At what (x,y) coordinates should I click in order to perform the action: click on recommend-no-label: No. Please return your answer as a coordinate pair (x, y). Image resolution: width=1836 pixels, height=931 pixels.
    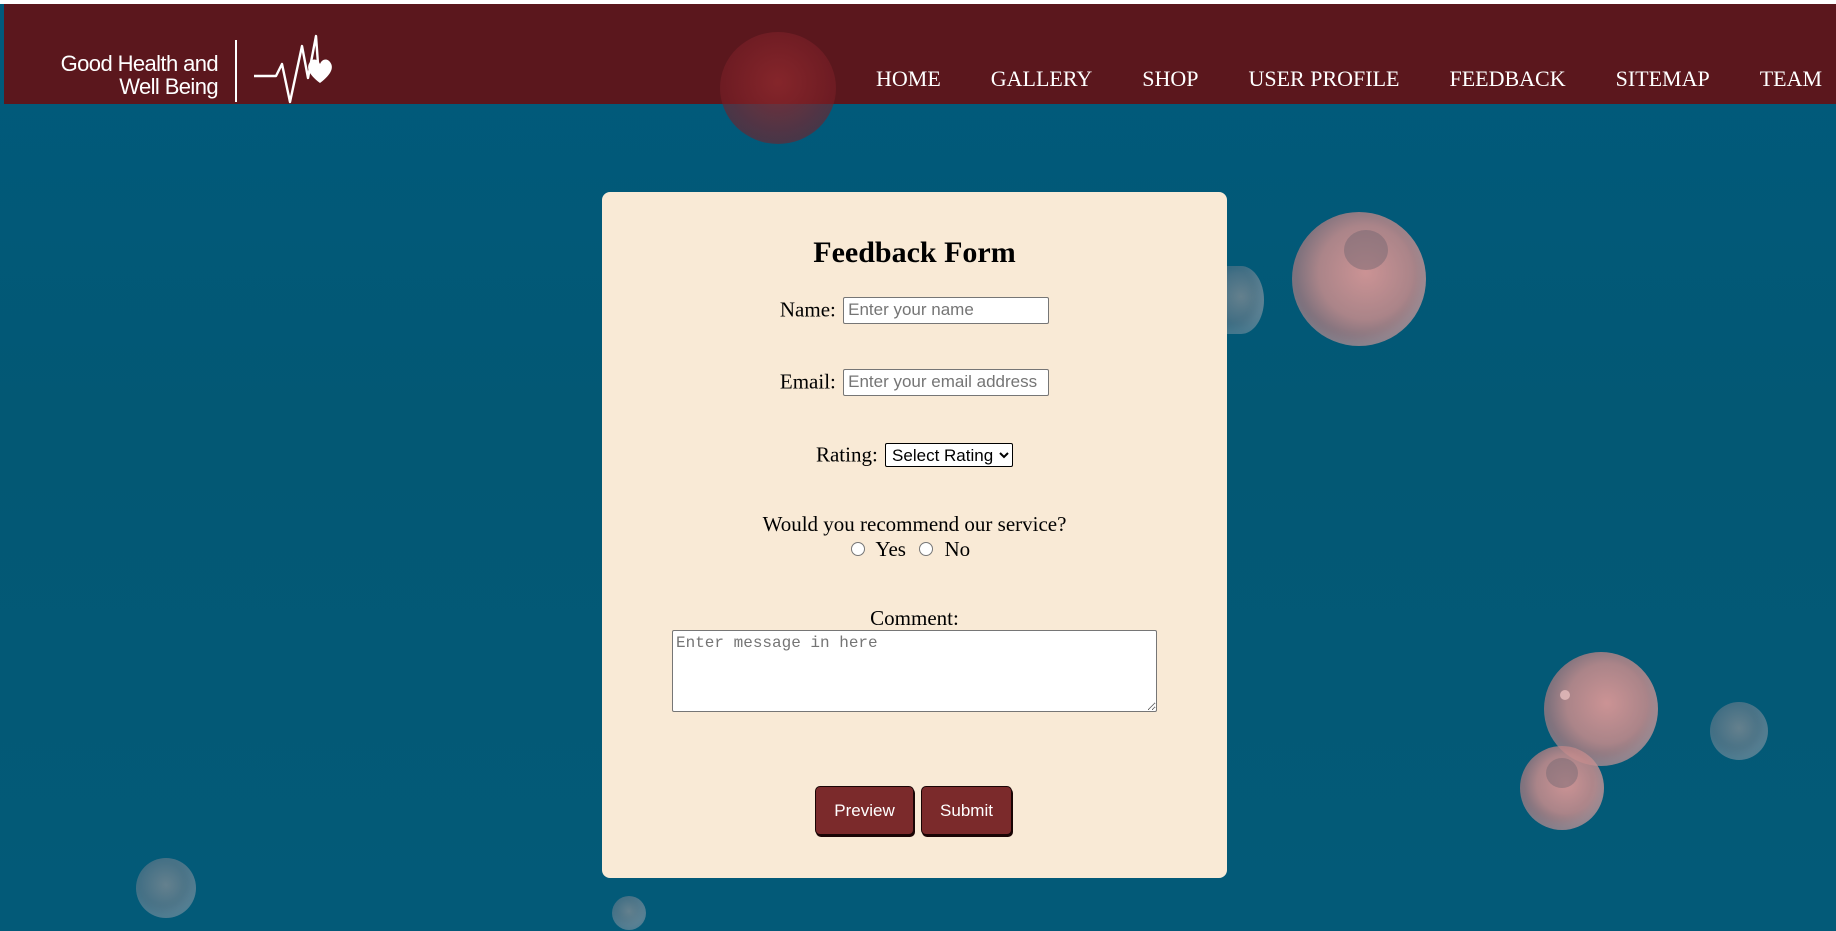
    Looking at the image, I should click on (957, 549).